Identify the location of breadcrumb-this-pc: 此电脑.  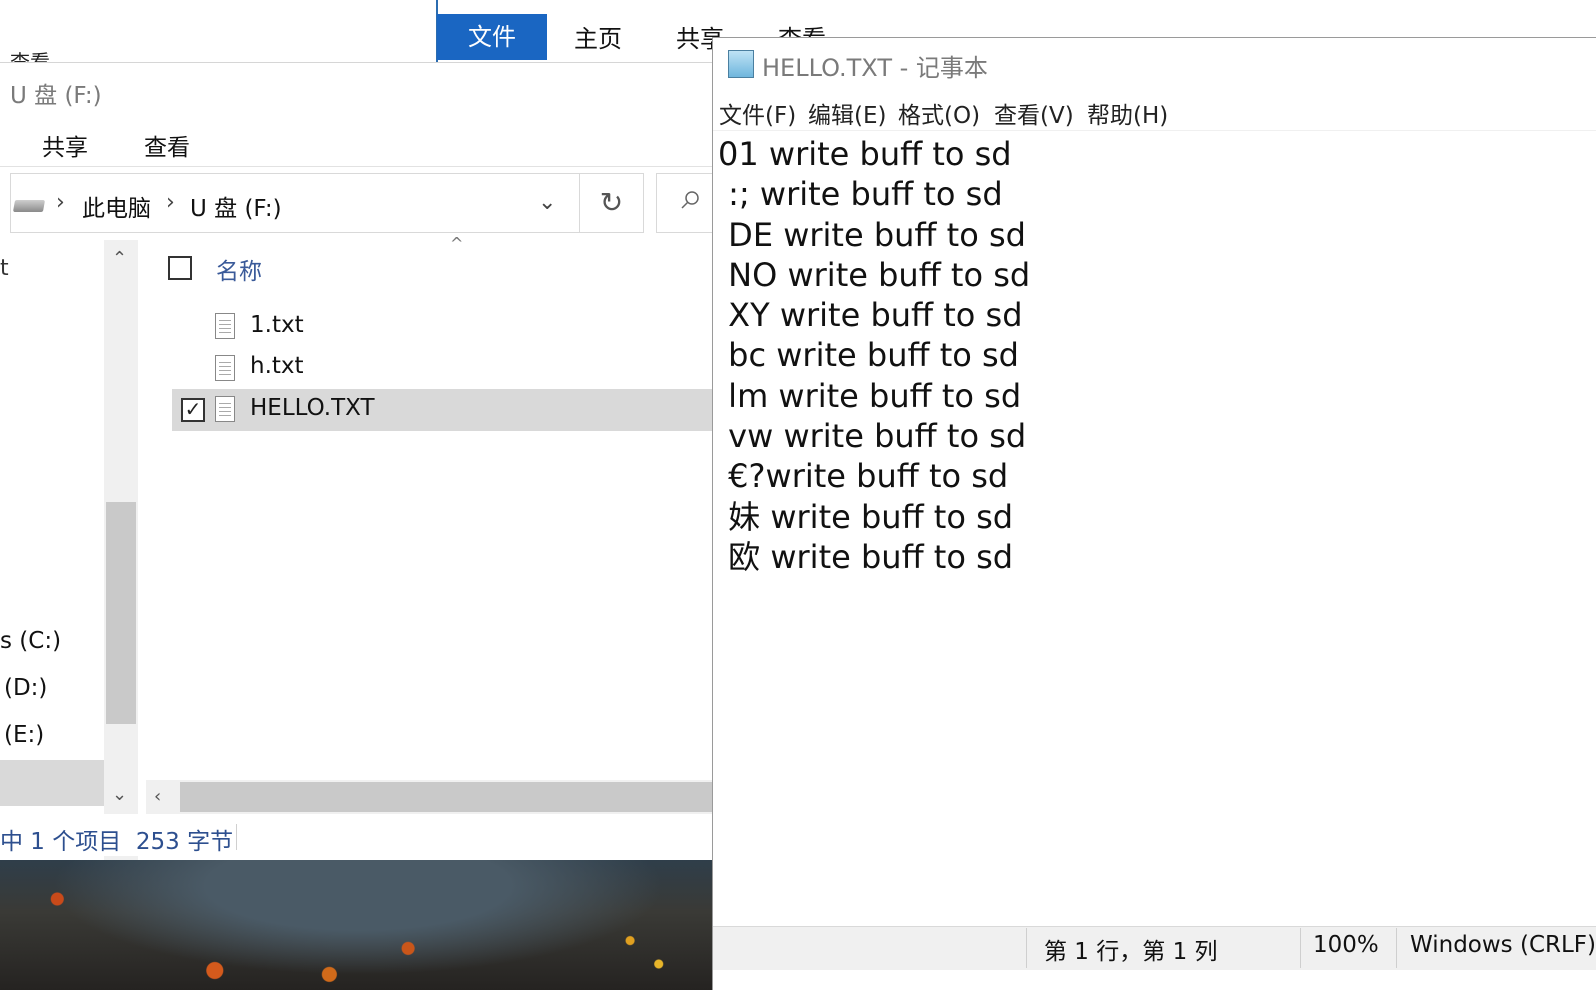
(116, 206).